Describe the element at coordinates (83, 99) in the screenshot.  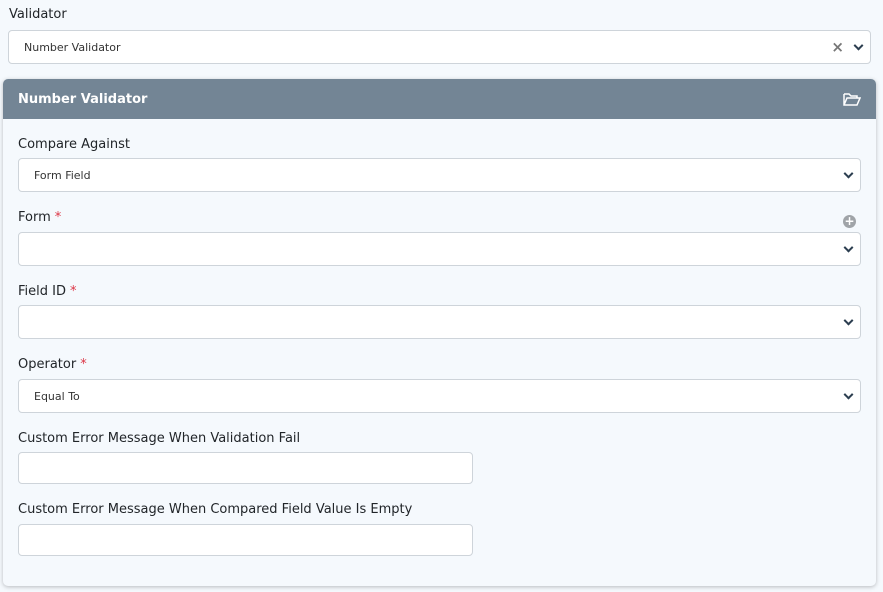
I see `panel-title: Number Validator` at that location.